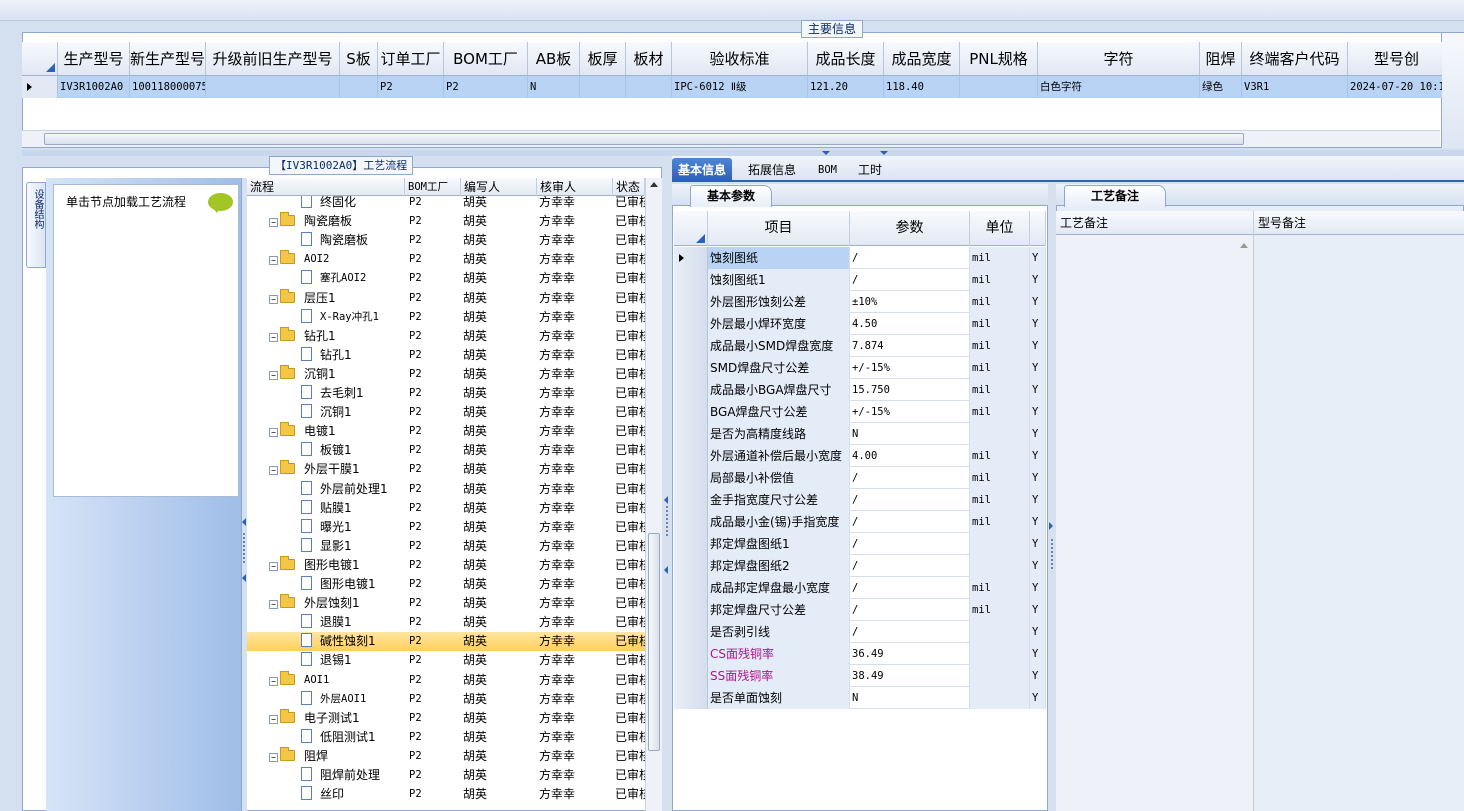  Describe the element at coordinates (910, 324) in the screenshot. I see `param-value: 4.50` at that location.